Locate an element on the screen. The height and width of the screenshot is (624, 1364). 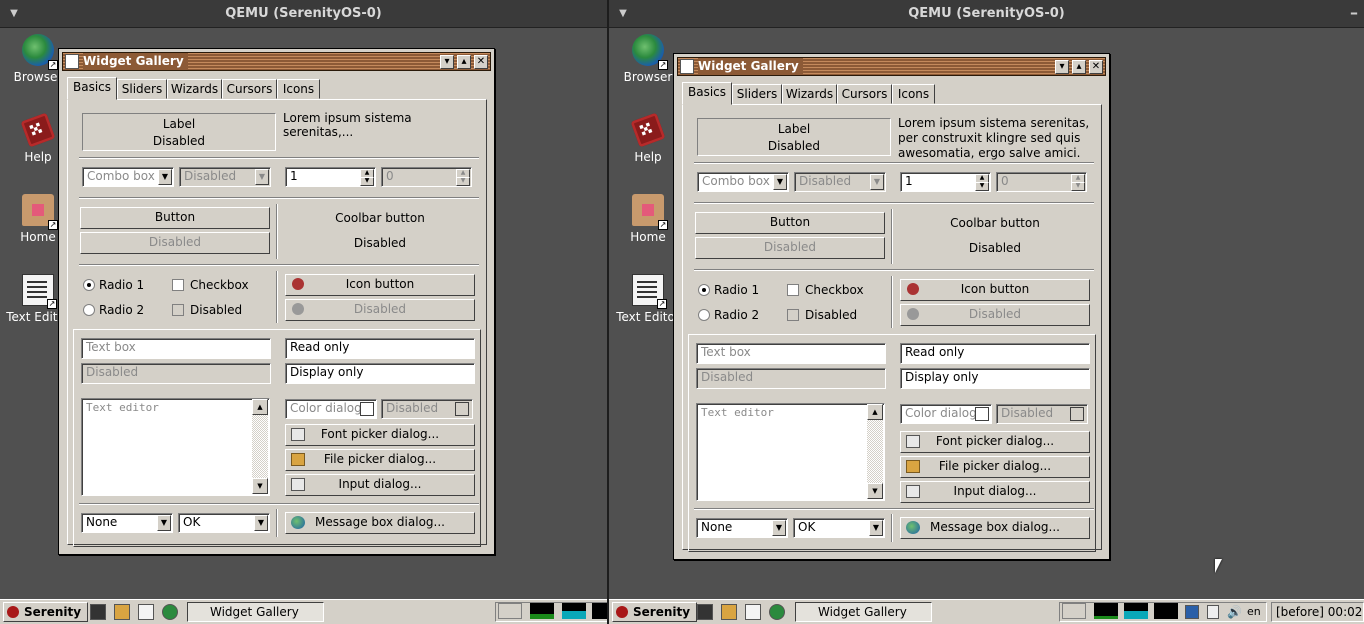
desktop-icon-home: ↗ Home is located at coordinates (648, 219).